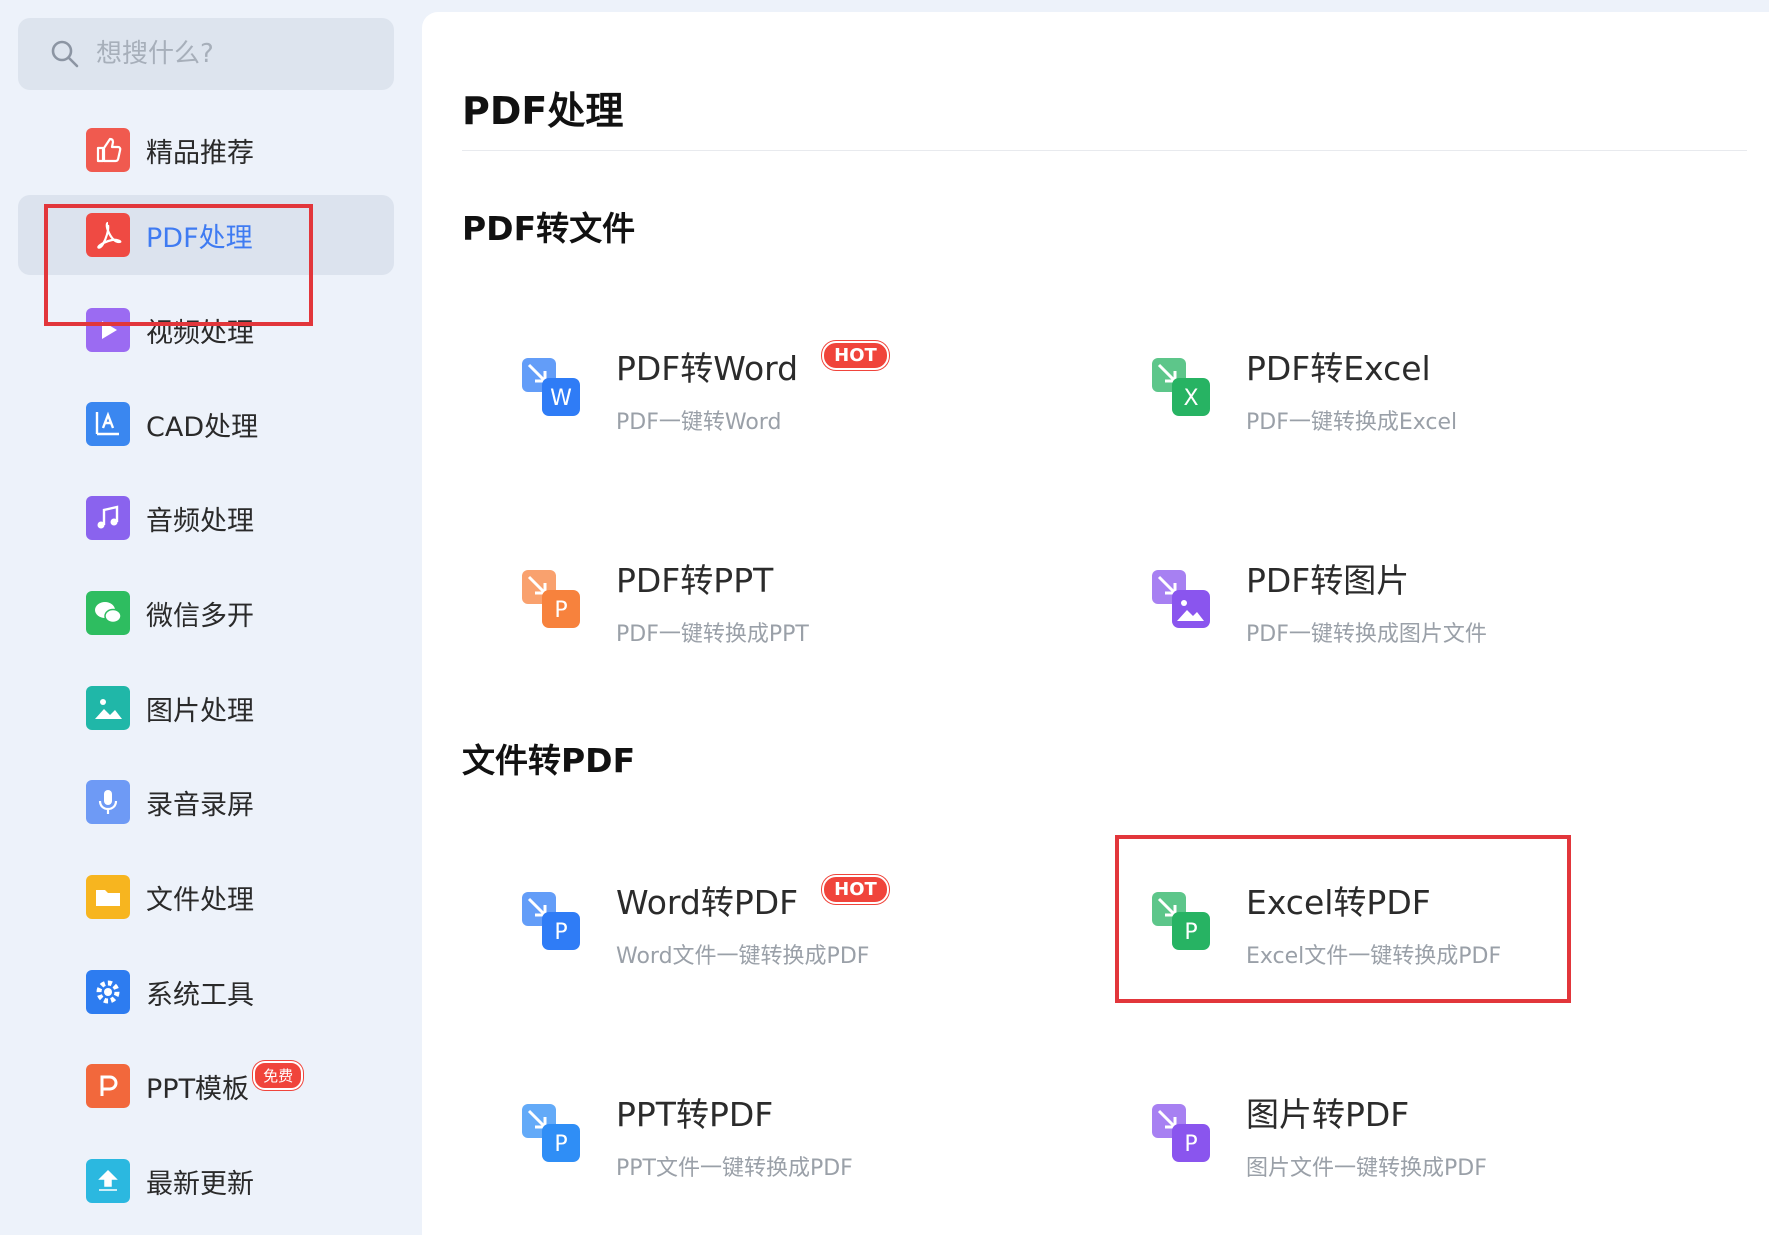  What do you see at coordinates (202, 427) in the screenshot?
I see `sidebar-item-label: CAD处理` at bounding box center [202, 427].